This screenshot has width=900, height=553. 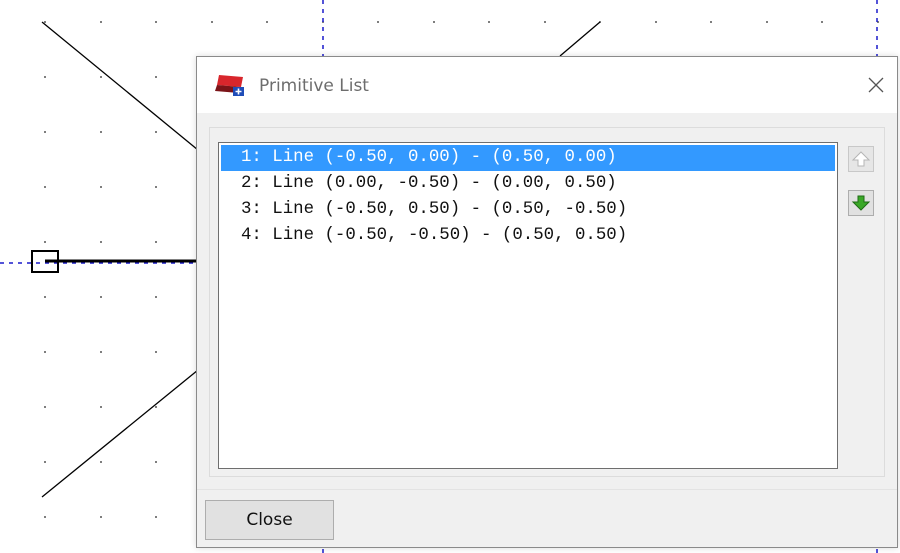 I want to click on list-item: 4: Line (-0.50, -0.50) - (0.50, 0.50), so click(x=528, y=236).